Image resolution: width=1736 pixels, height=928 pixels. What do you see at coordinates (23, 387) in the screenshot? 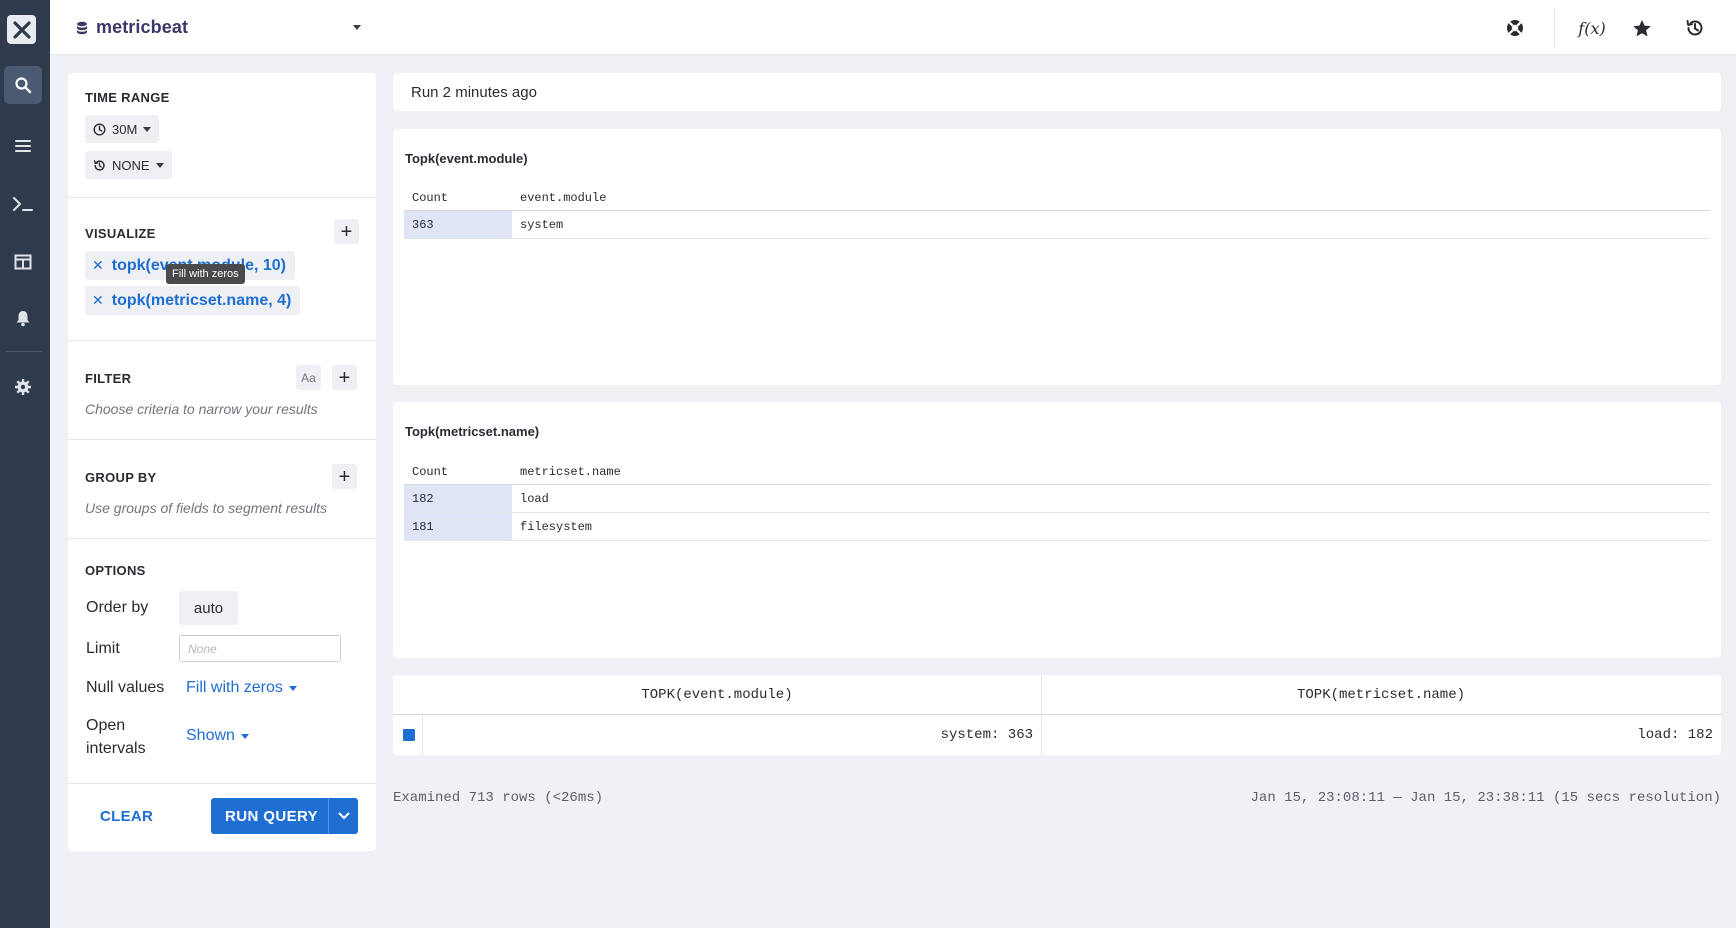
I see `gear-icon` at bounding box center [23, 387].